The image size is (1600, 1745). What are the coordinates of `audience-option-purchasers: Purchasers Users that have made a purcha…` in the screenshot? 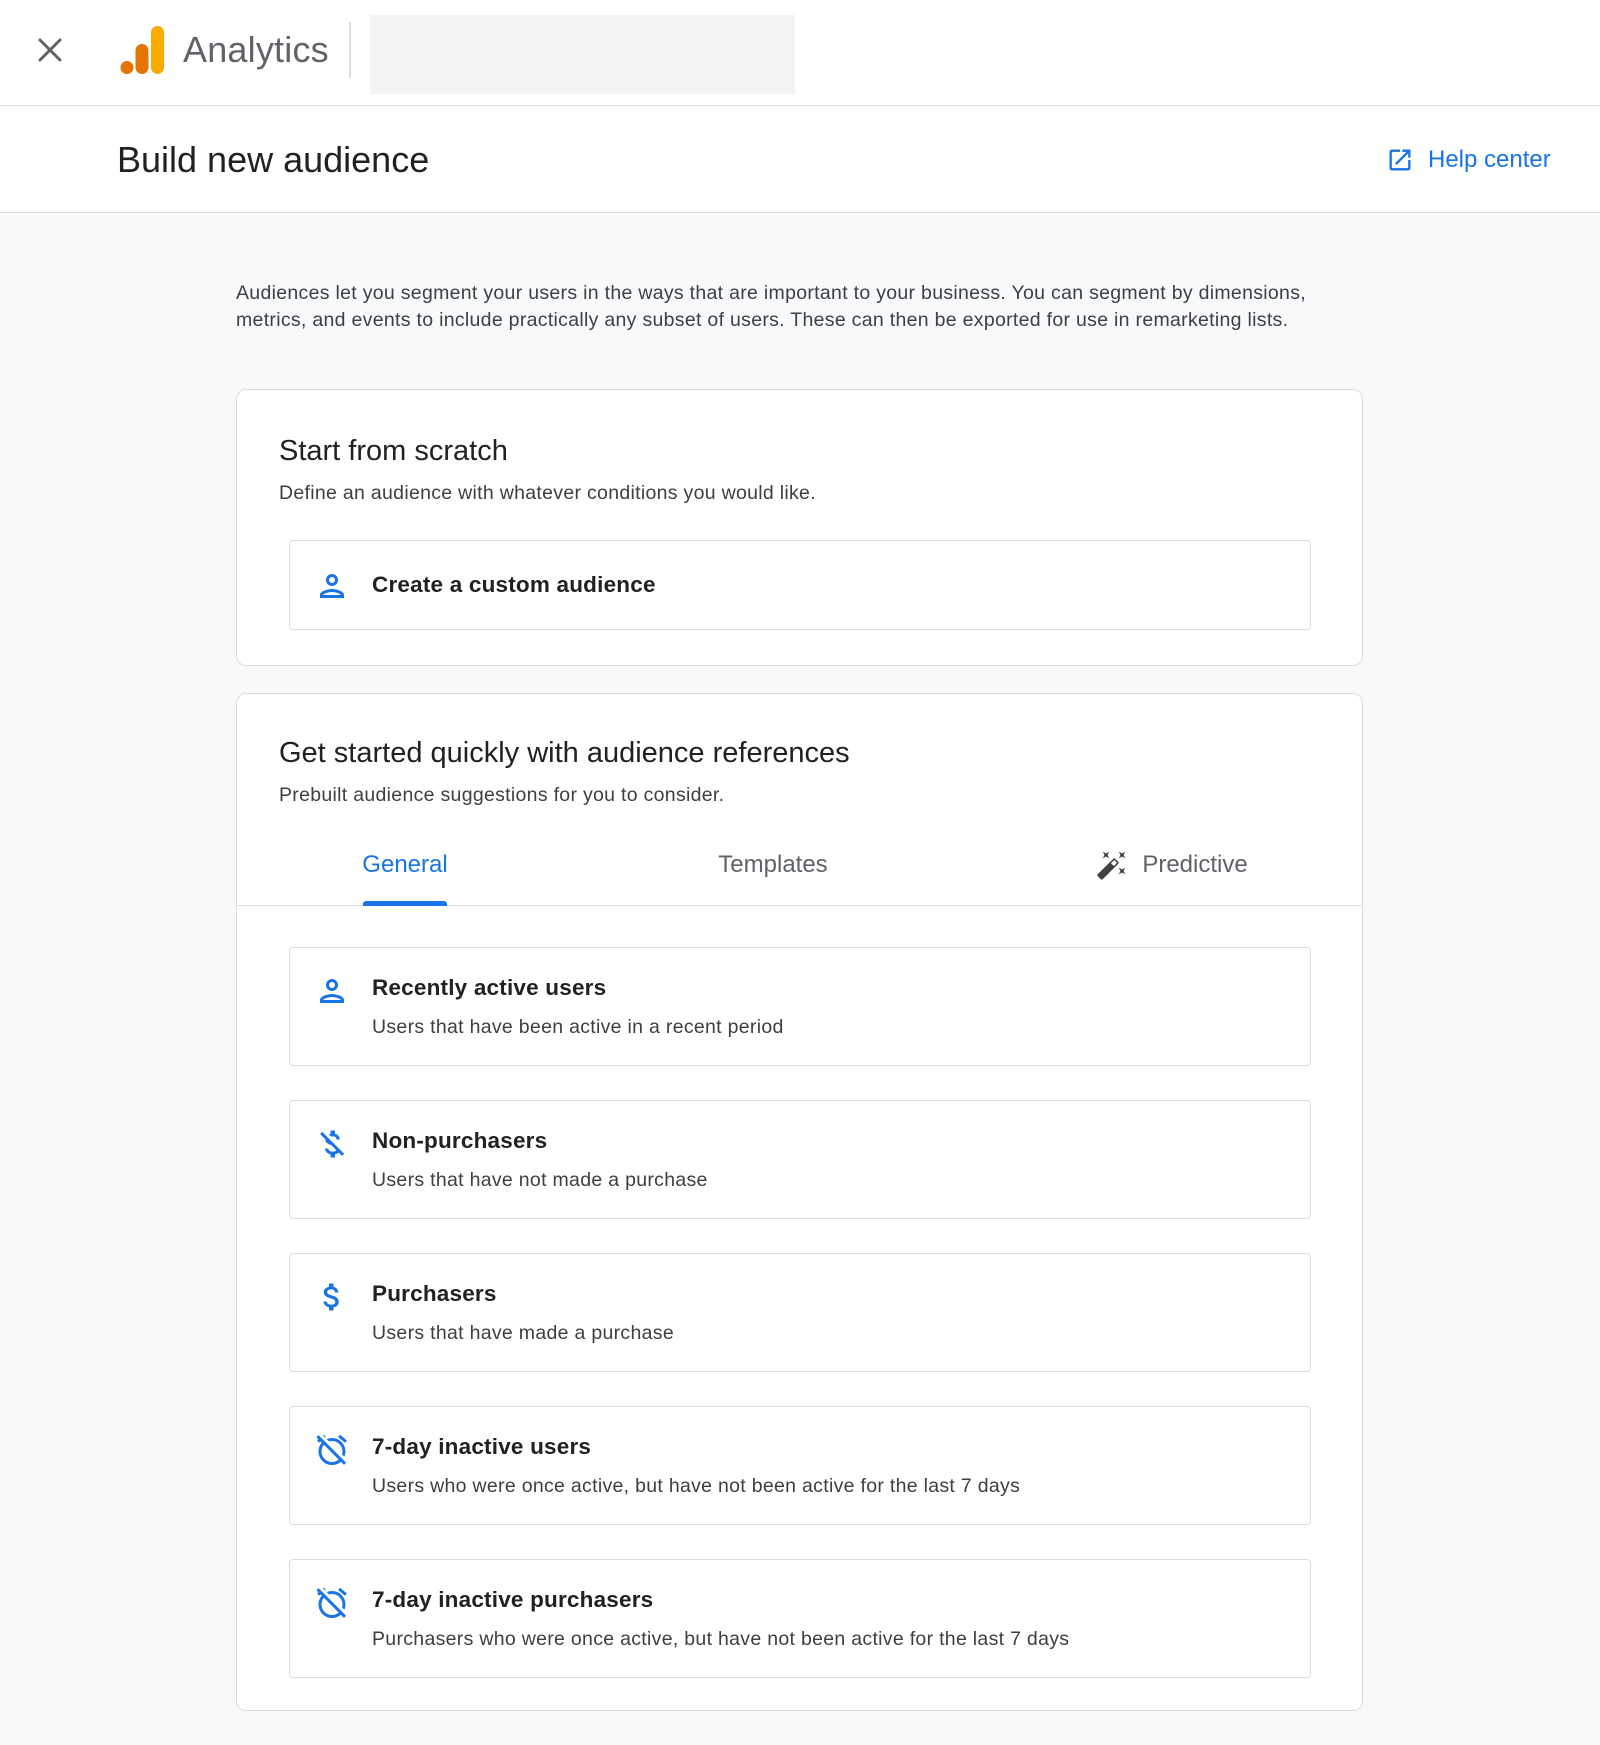 It's located at (800, 1312).